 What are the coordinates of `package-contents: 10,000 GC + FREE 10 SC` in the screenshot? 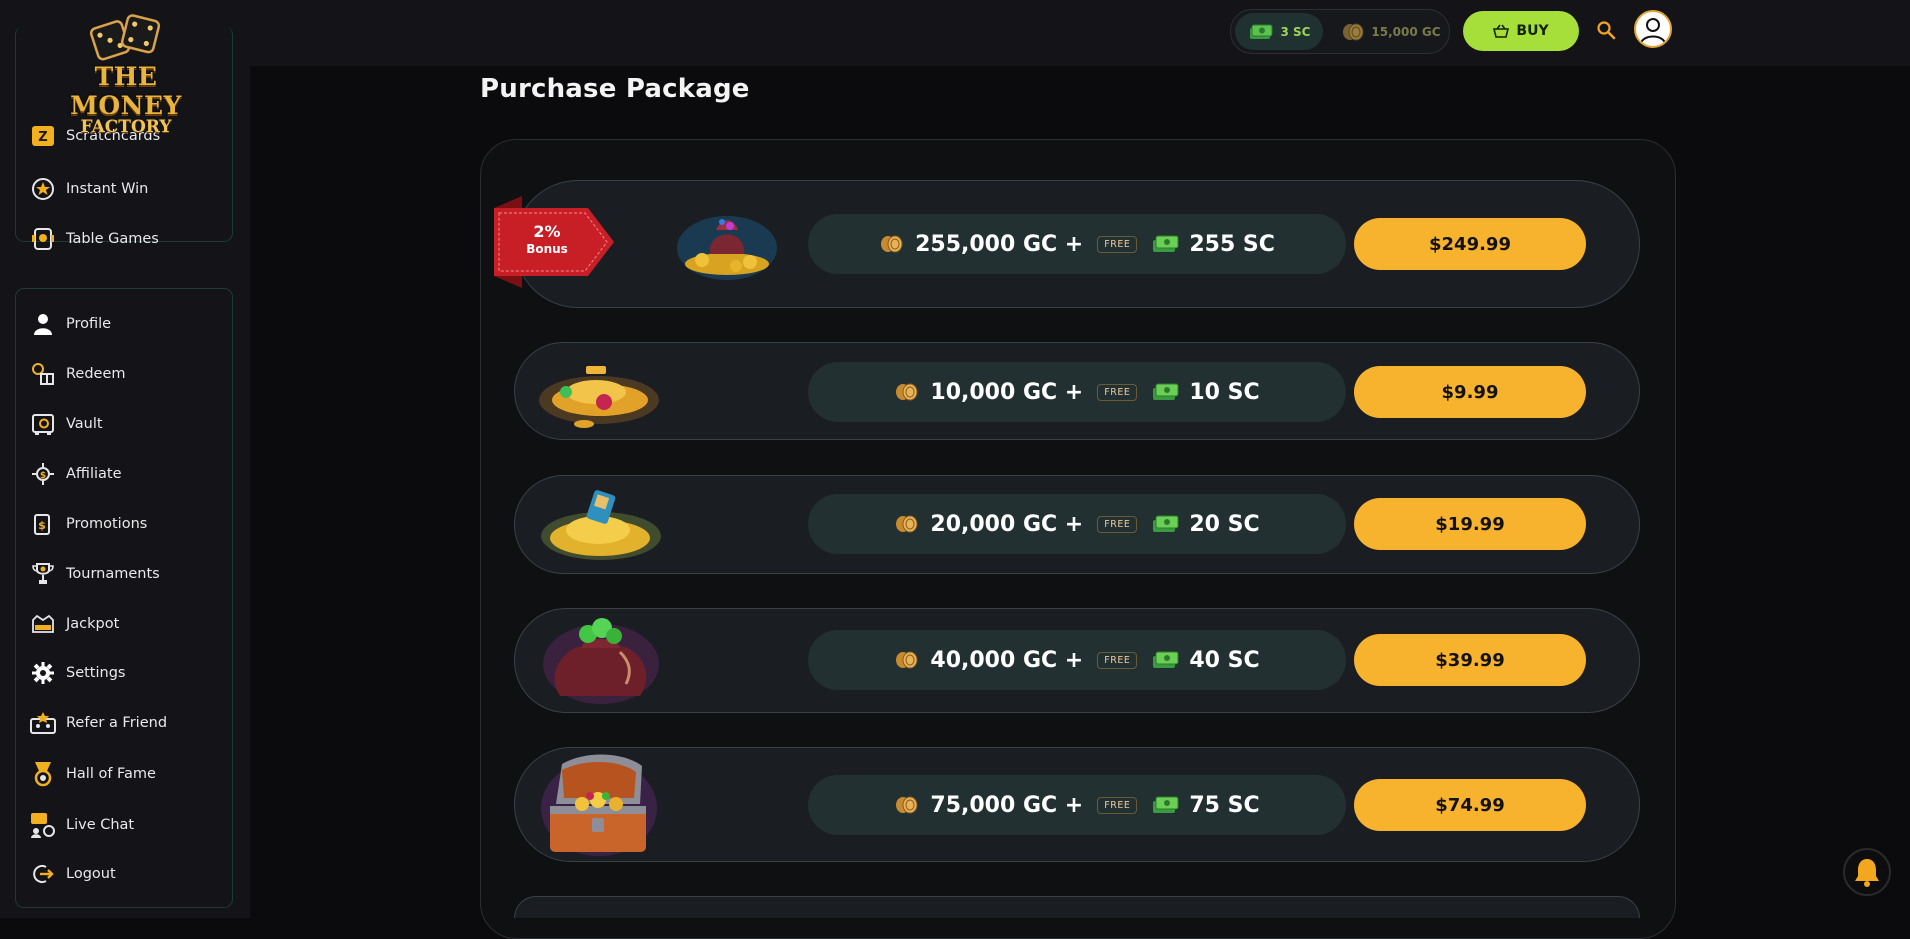 It's located at (1077, 392).